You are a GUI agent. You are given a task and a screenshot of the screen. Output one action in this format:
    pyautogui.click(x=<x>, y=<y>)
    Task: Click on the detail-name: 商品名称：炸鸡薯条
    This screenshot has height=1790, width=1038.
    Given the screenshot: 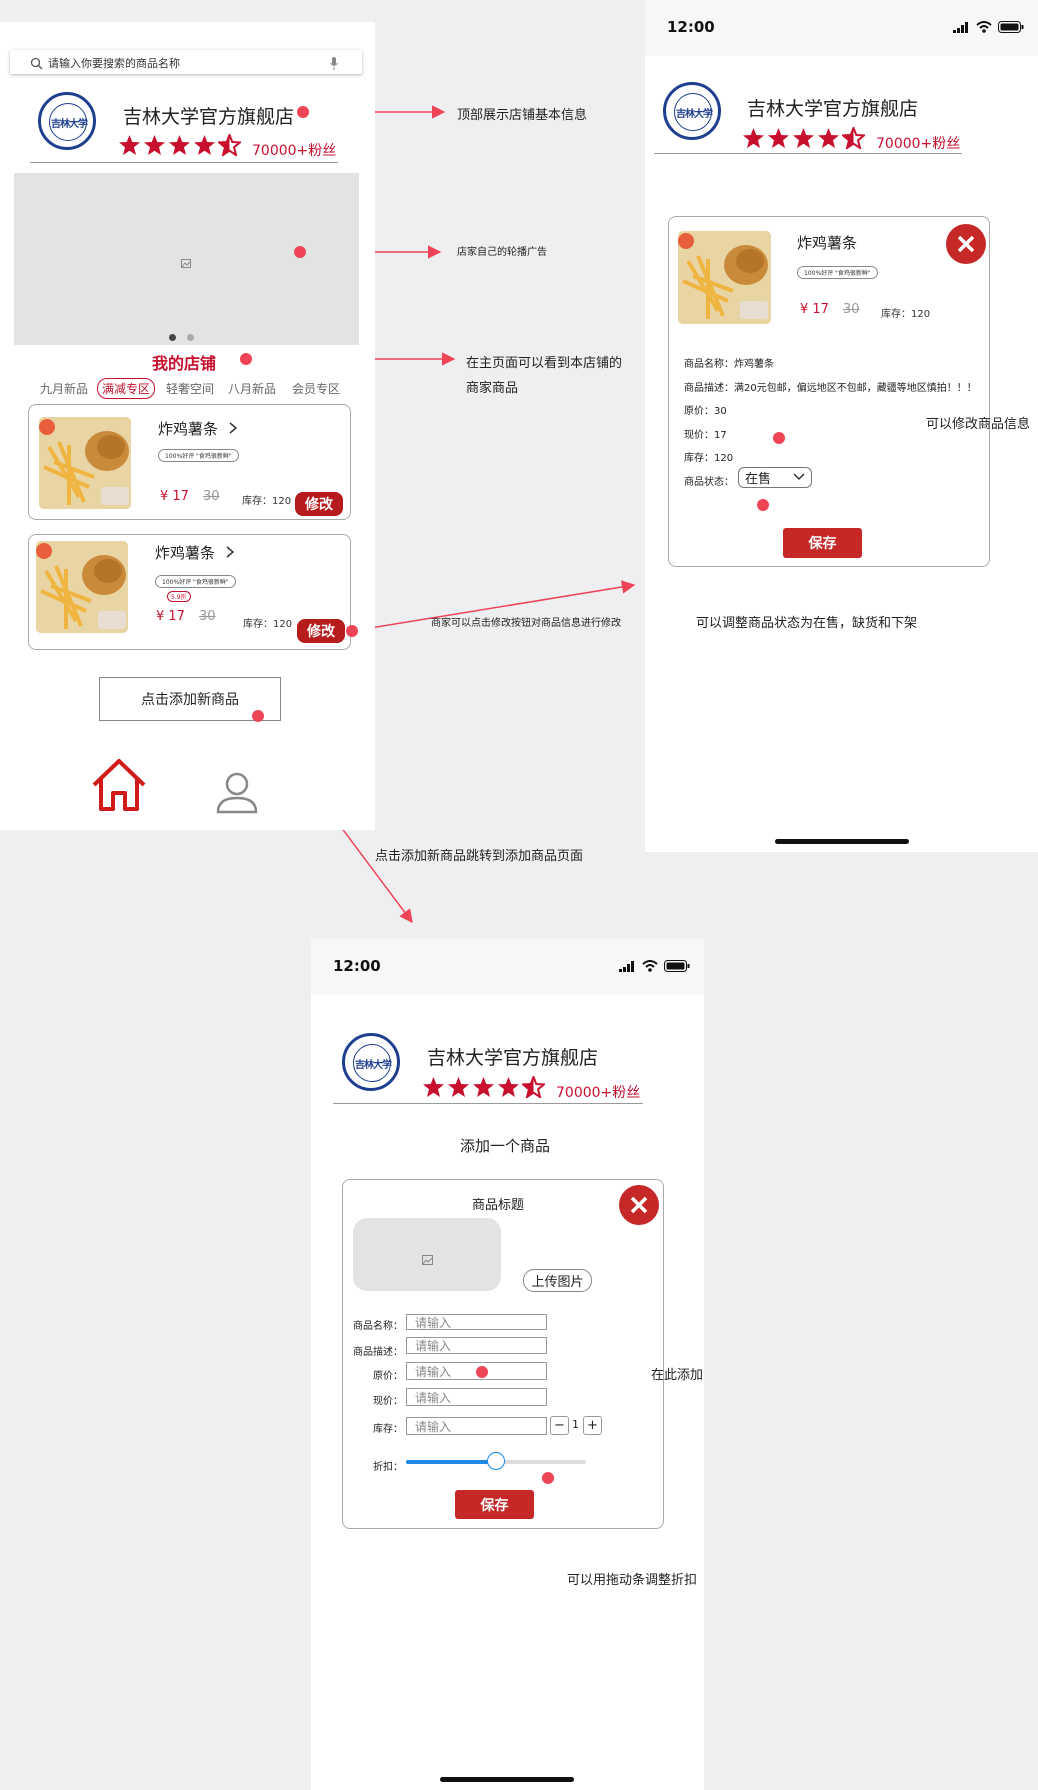 What is the action you would take?
    pyautogui.click(x=729, y=364)
    